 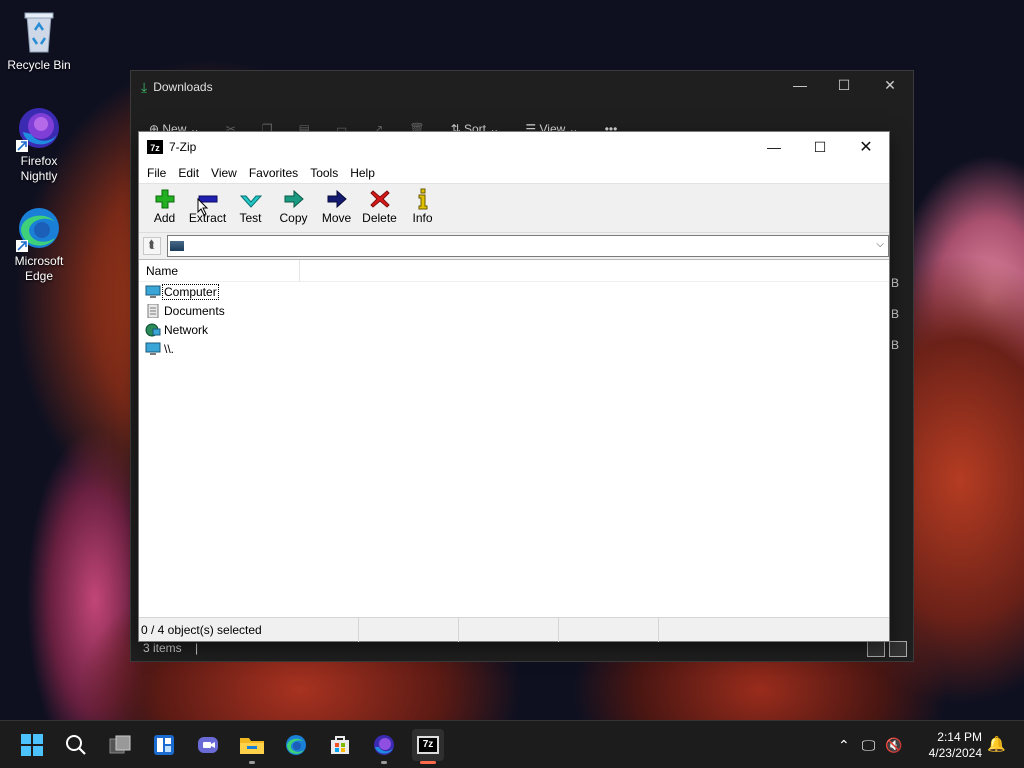 What do you see at coordinates (39, 144) in the screenshot?
I see `desktop-icon-firefox-nightly: Firefox Nightly` at bounding box center [39, 144].